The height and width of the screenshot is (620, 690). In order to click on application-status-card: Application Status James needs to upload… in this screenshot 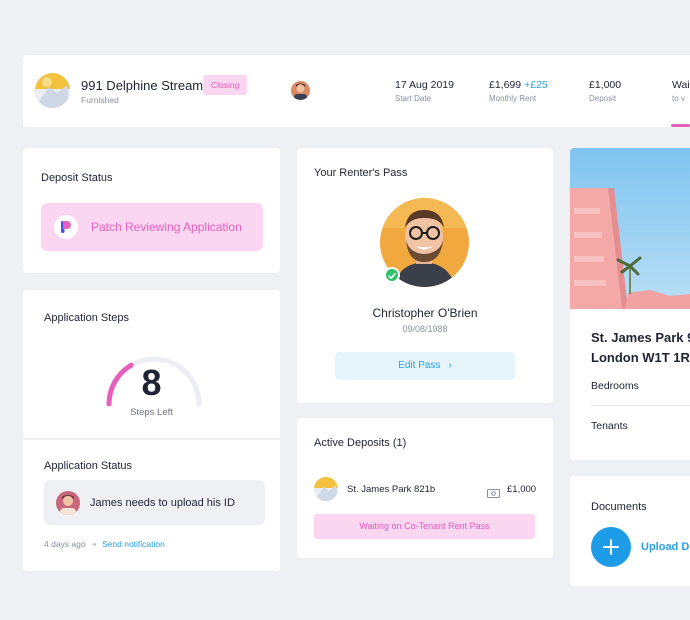, I will do `click(151, 505)`.